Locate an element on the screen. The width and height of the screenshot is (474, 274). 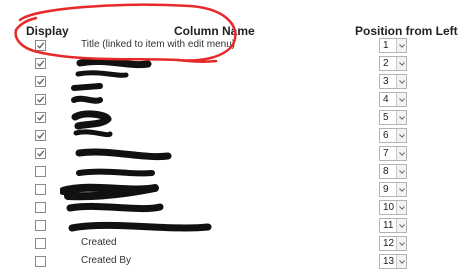
display-column-header: Display is located at coordinates (47, 31).